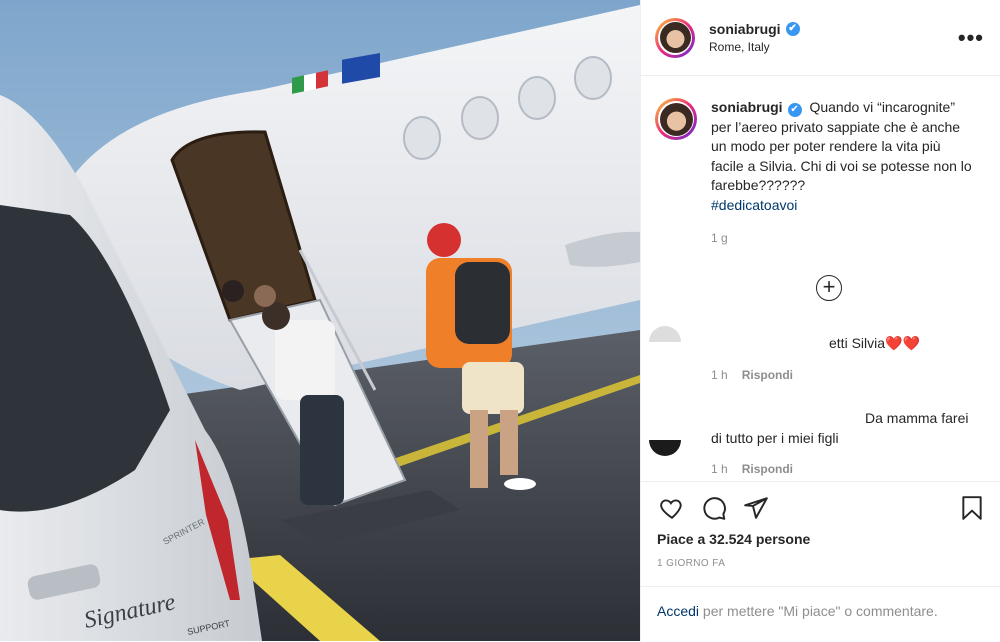 The image size is (1000, 642). I want to click on login-prompt-text: per mettere "Mi piace" o commentare., so click(818, 611).